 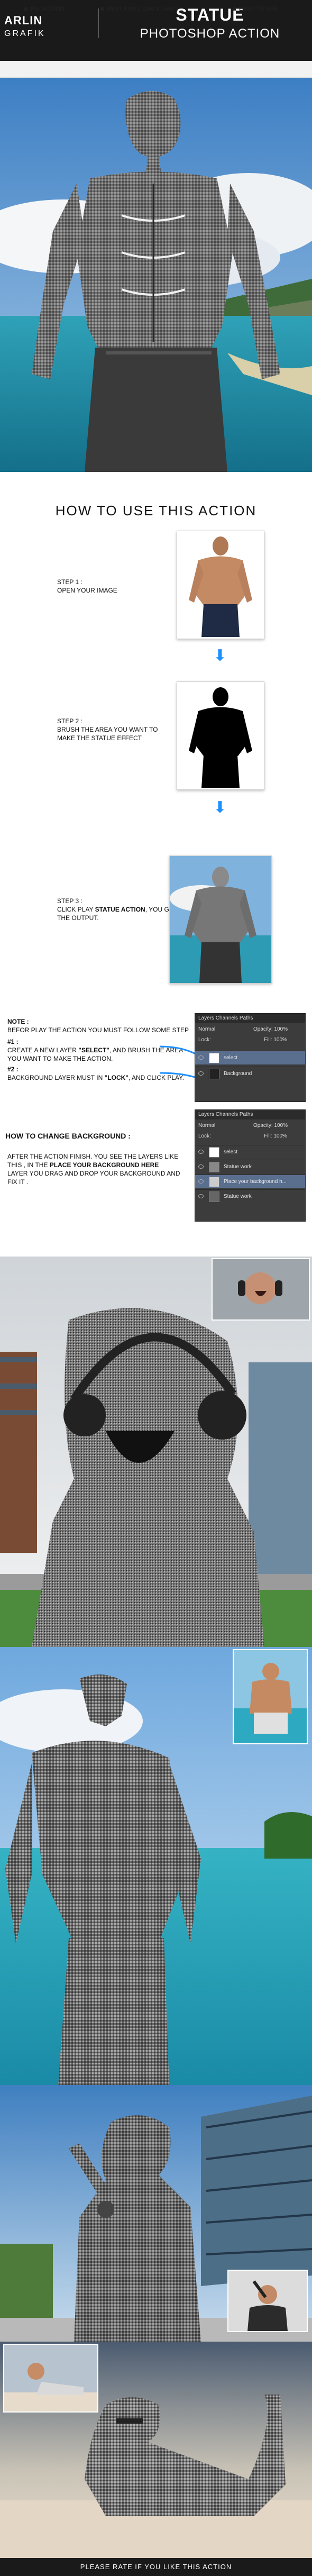 What do you see at coordinates (87, 591) in the screenshot?
I see `step-text: OPEN YOUR IMAGE` at bounding box center [87, 591].